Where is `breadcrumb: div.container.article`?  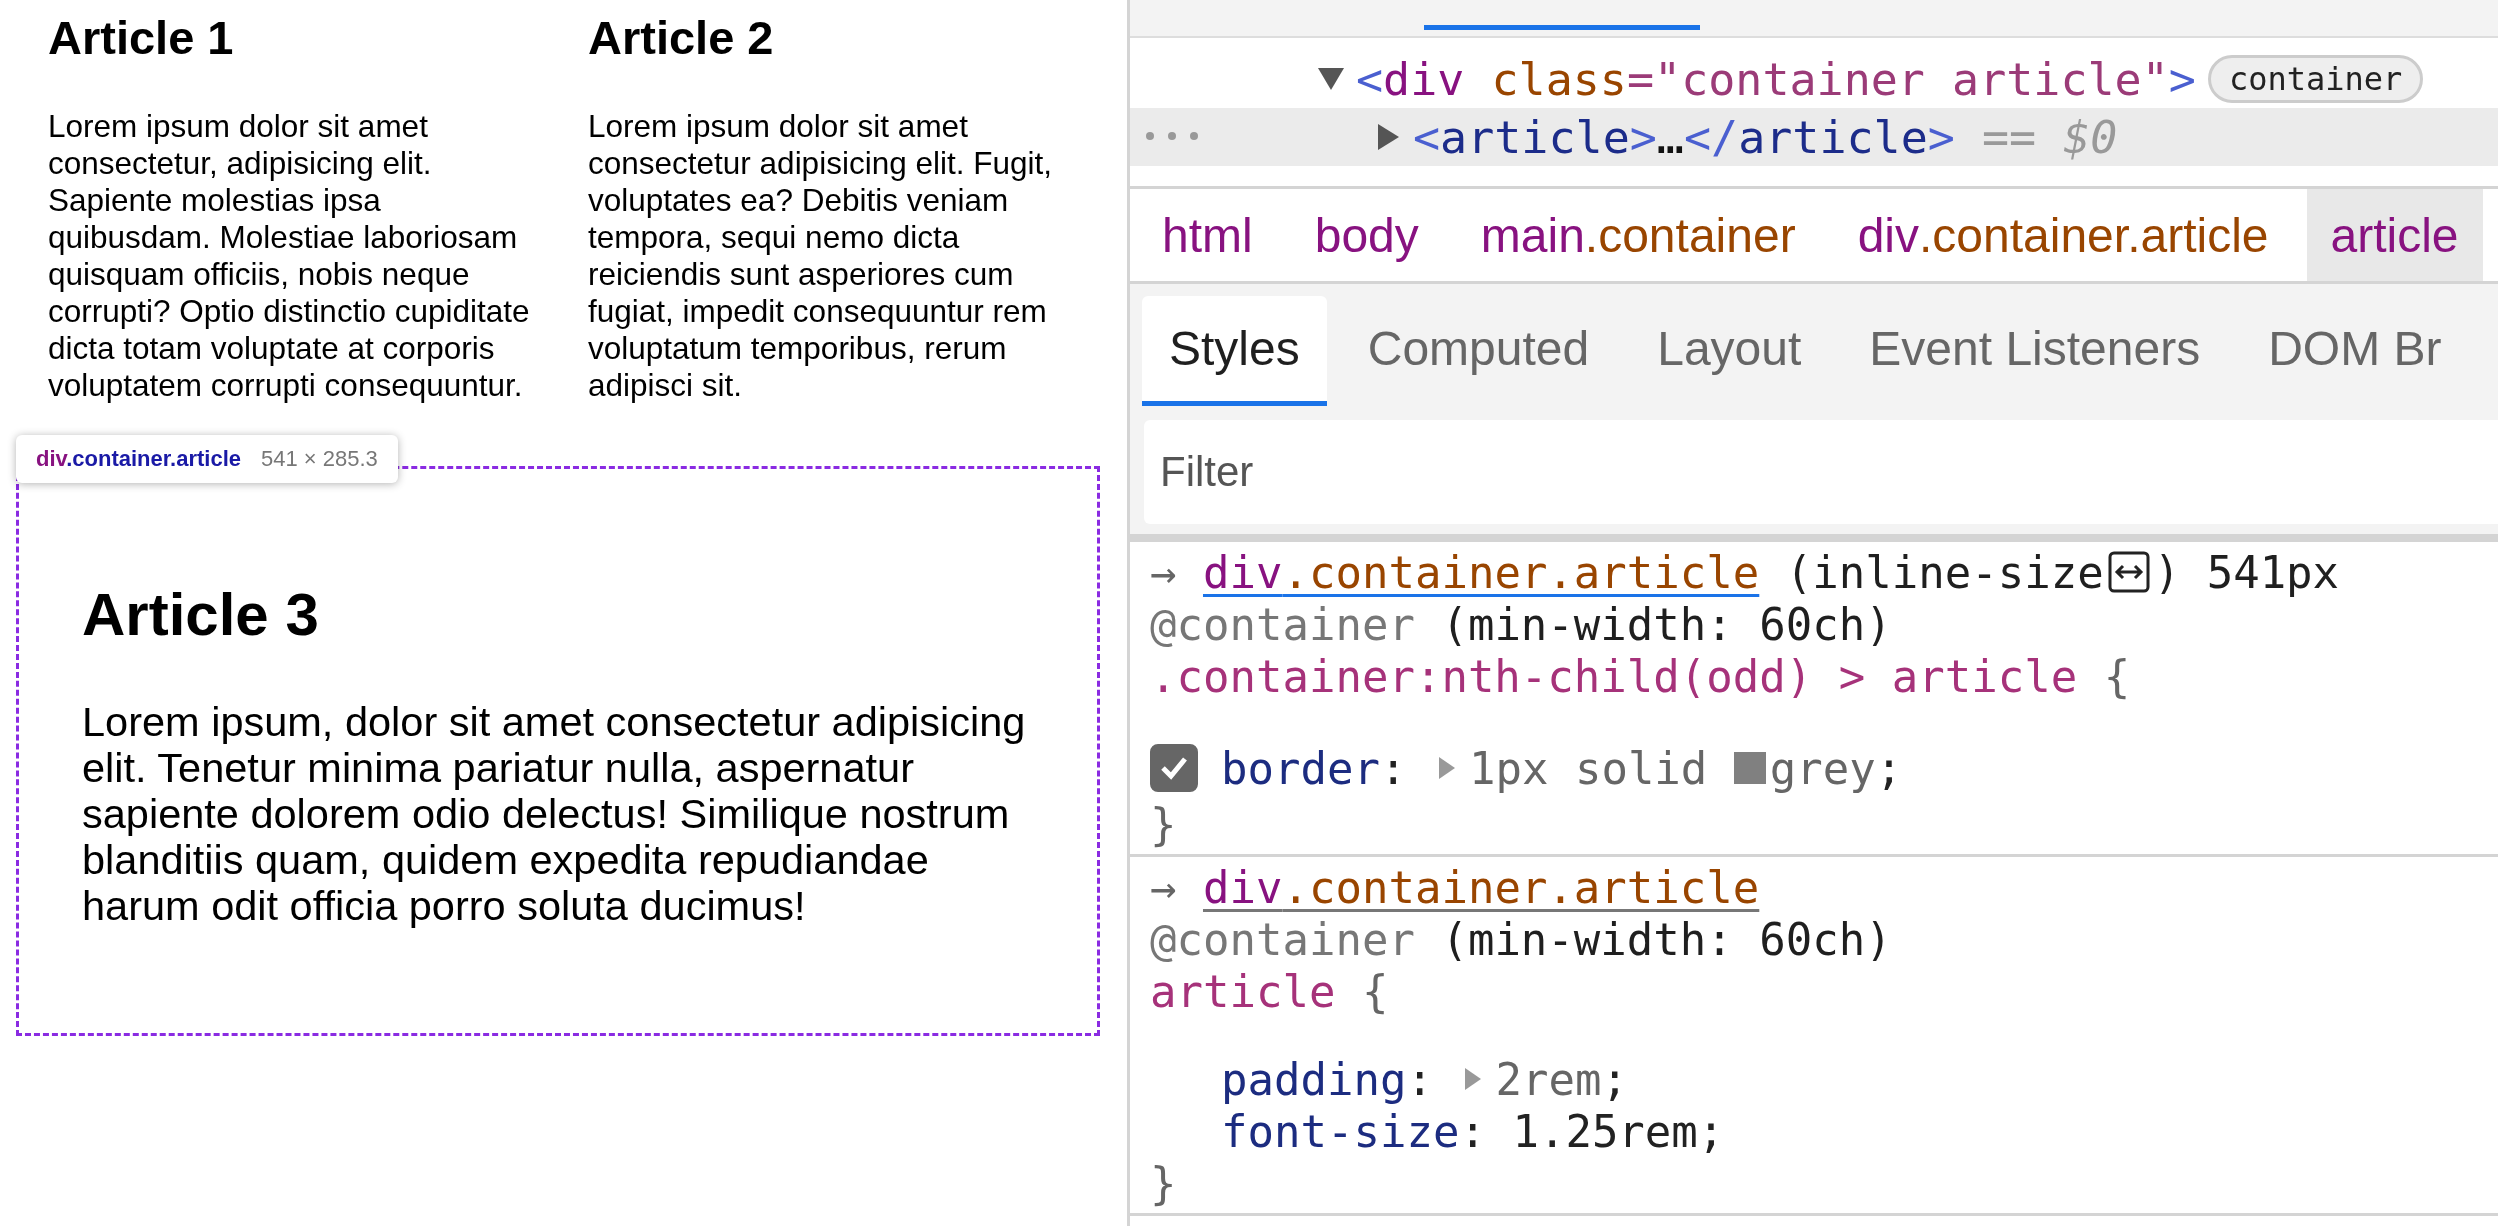 breadcrumb: div.container.article is located at coordinates (2063, 235).